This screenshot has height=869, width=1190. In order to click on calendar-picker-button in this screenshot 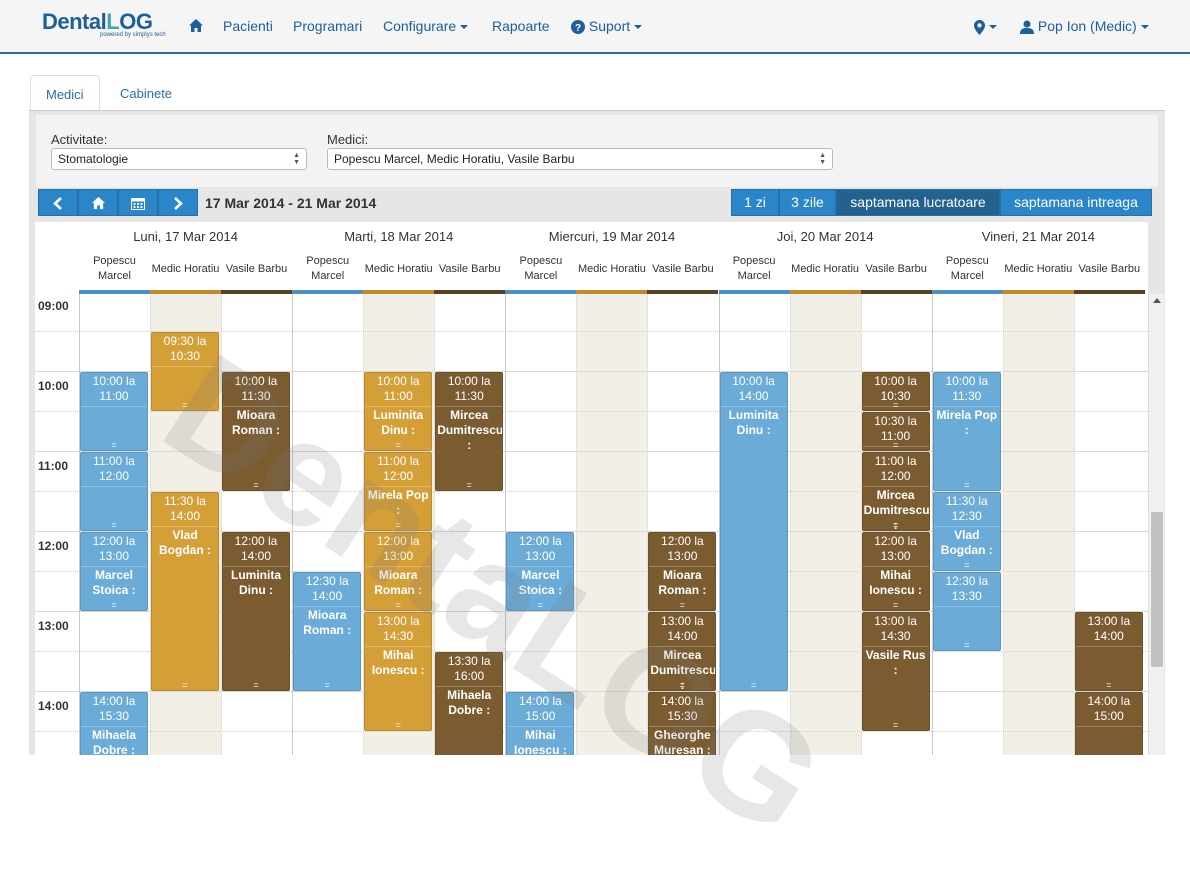, I will do `click(138, 202)`.